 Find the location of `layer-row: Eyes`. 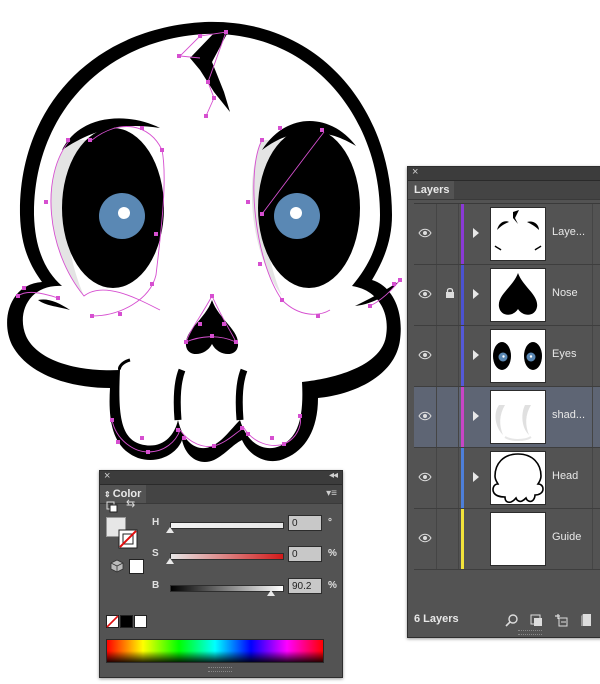

layer-row: Eyes is located at coordinates (507, 356).